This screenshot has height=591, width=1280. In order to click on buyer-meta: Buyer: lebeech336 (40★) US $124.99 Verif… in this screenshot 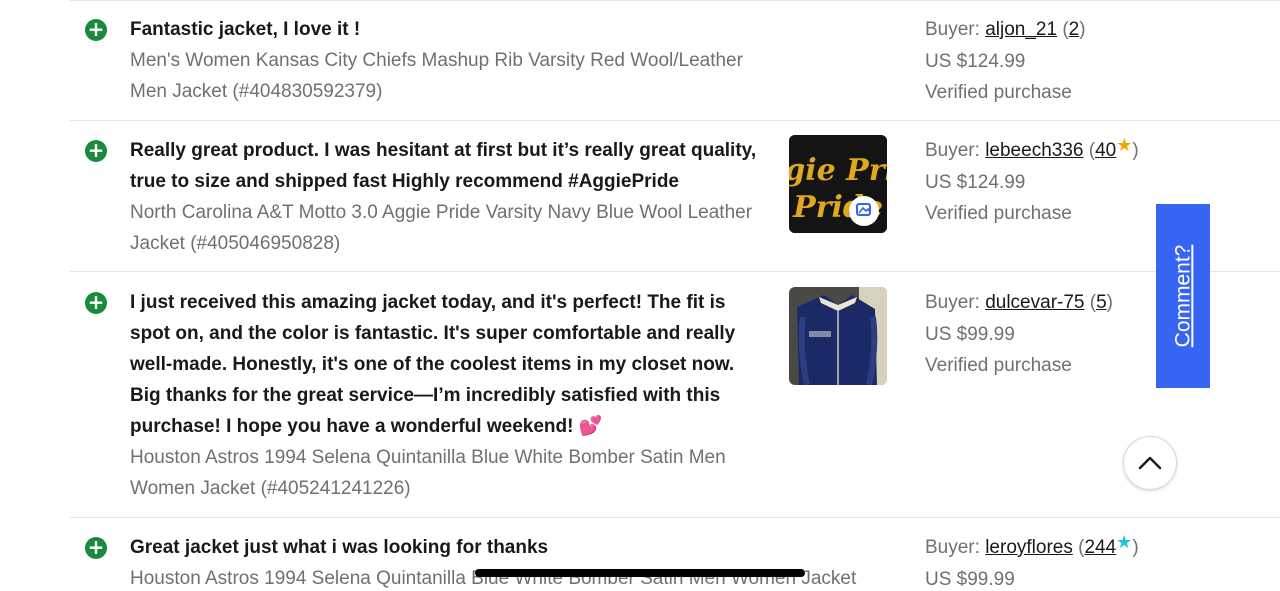, I will do `click(1032, 182)`.